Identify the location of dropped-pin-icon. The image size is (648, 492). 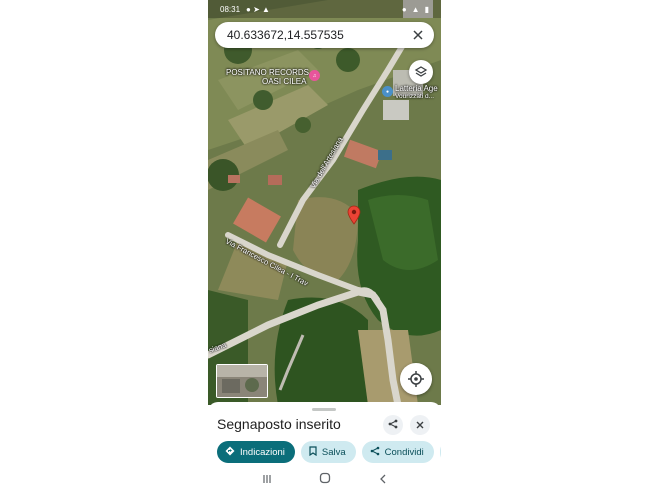
(354, 215).